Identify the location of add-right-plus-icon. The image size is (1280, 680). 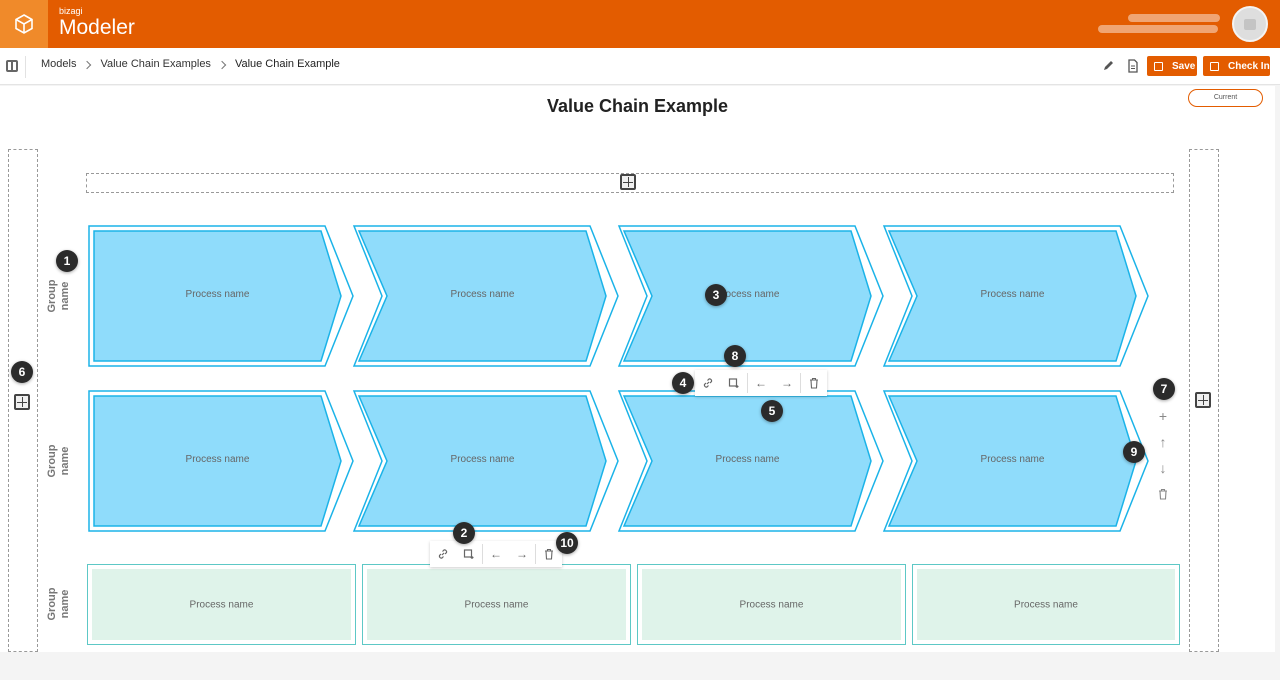
(1203, 400).